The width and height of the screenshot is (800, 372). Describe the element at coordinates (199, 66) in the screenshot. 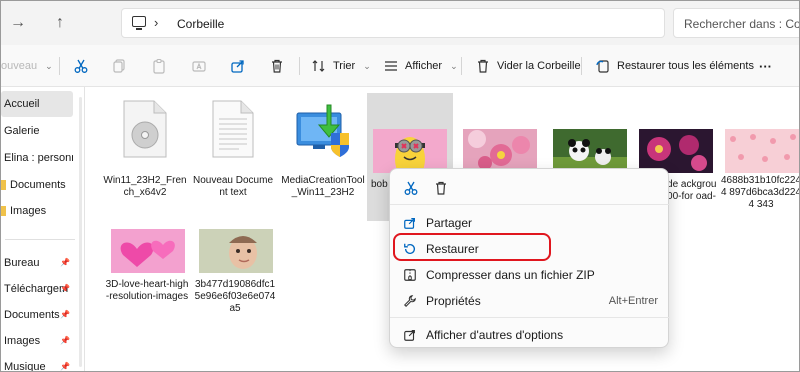

I see `rename-button` at that location.